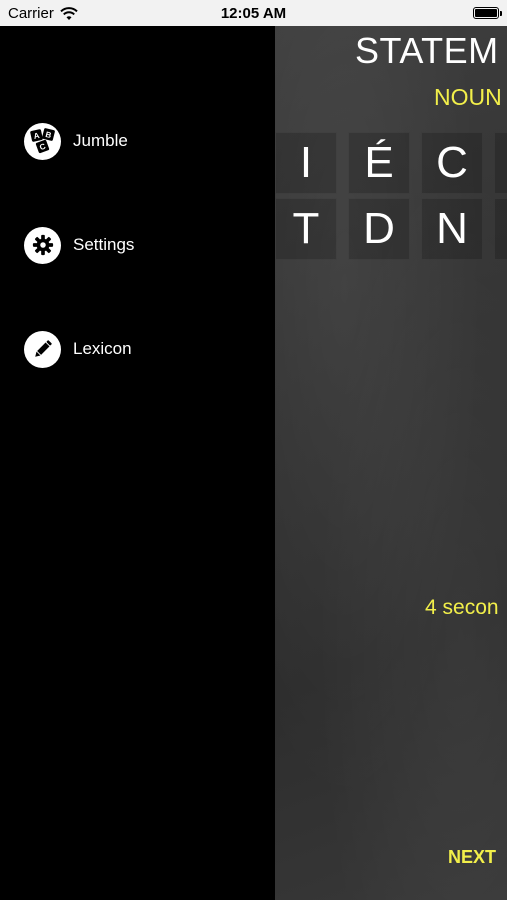 Image resolution: width=507 pixels, height=900 pixels. I want to click on abc-blocks-icon: A B C, so click(42, 141).